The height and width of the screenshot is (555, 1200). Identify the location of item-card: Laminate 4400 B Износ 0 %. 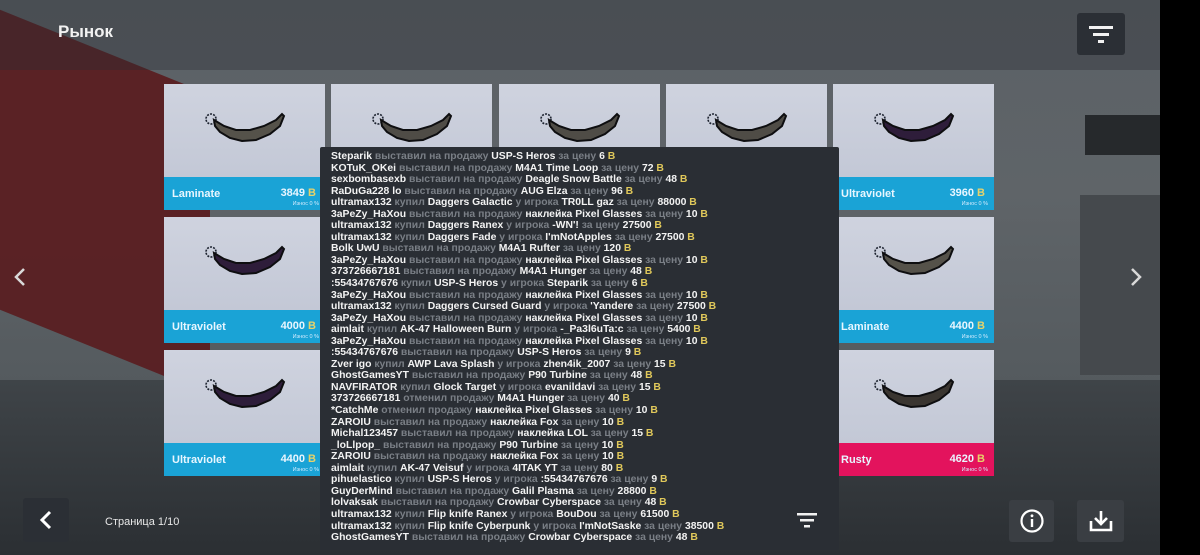
(913, 280).